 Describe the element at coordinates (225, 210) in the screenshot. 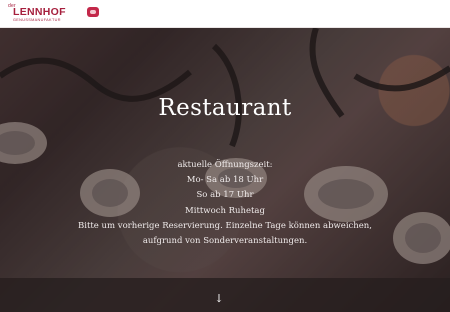

I see `opening-hours-closed-day: Mittwoch Ruhetag` at that location.